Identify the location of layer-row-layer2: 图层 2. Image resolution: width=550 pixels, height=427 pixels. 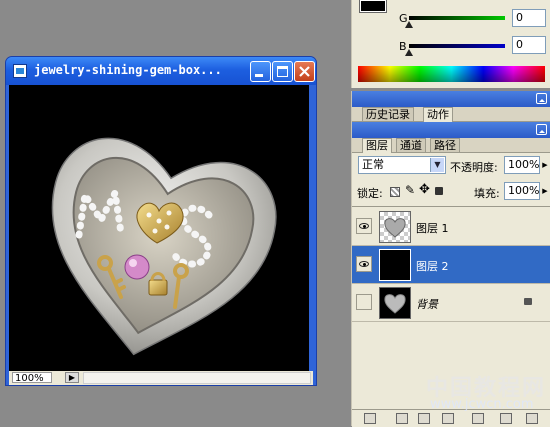
(451, 265).